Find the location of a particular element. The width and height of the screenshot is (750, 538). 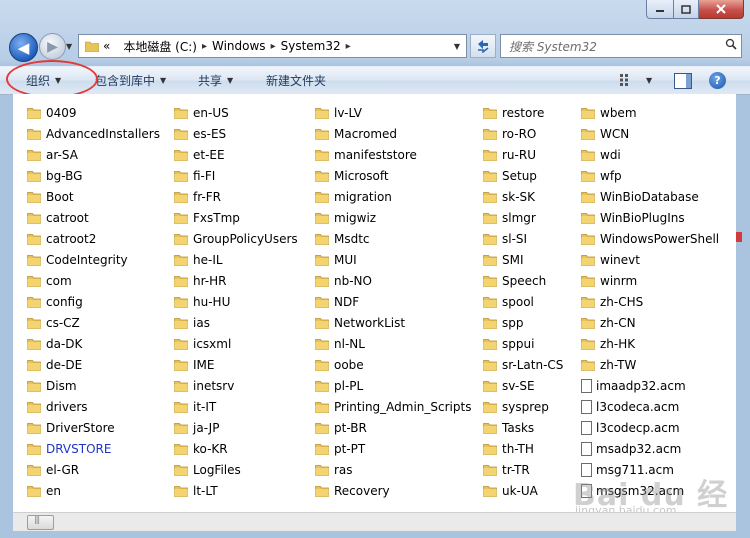

folder-item: Dism is located at coordinates (93, 385).